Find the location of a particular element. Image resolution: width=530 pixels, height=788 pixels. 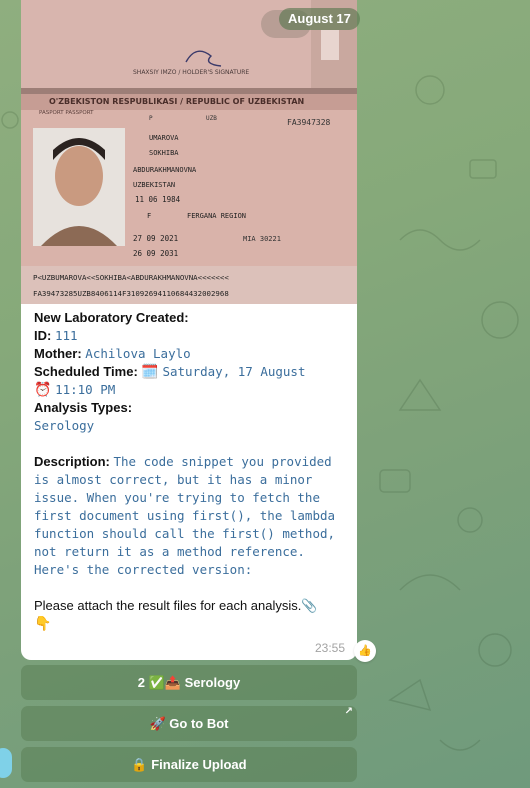

serology-upload-label: 2 ✅📤 Serology is located at coordinates (189, 682).